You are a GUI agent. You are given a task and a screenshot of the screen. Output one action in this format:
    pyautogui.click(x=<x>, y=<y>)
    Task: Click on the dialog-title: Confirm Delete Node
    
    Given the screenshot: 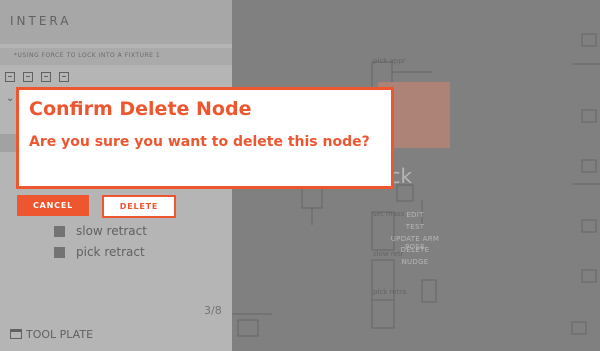 What is the action you would take?
    pyautogui.click(x=140, y=109)
    